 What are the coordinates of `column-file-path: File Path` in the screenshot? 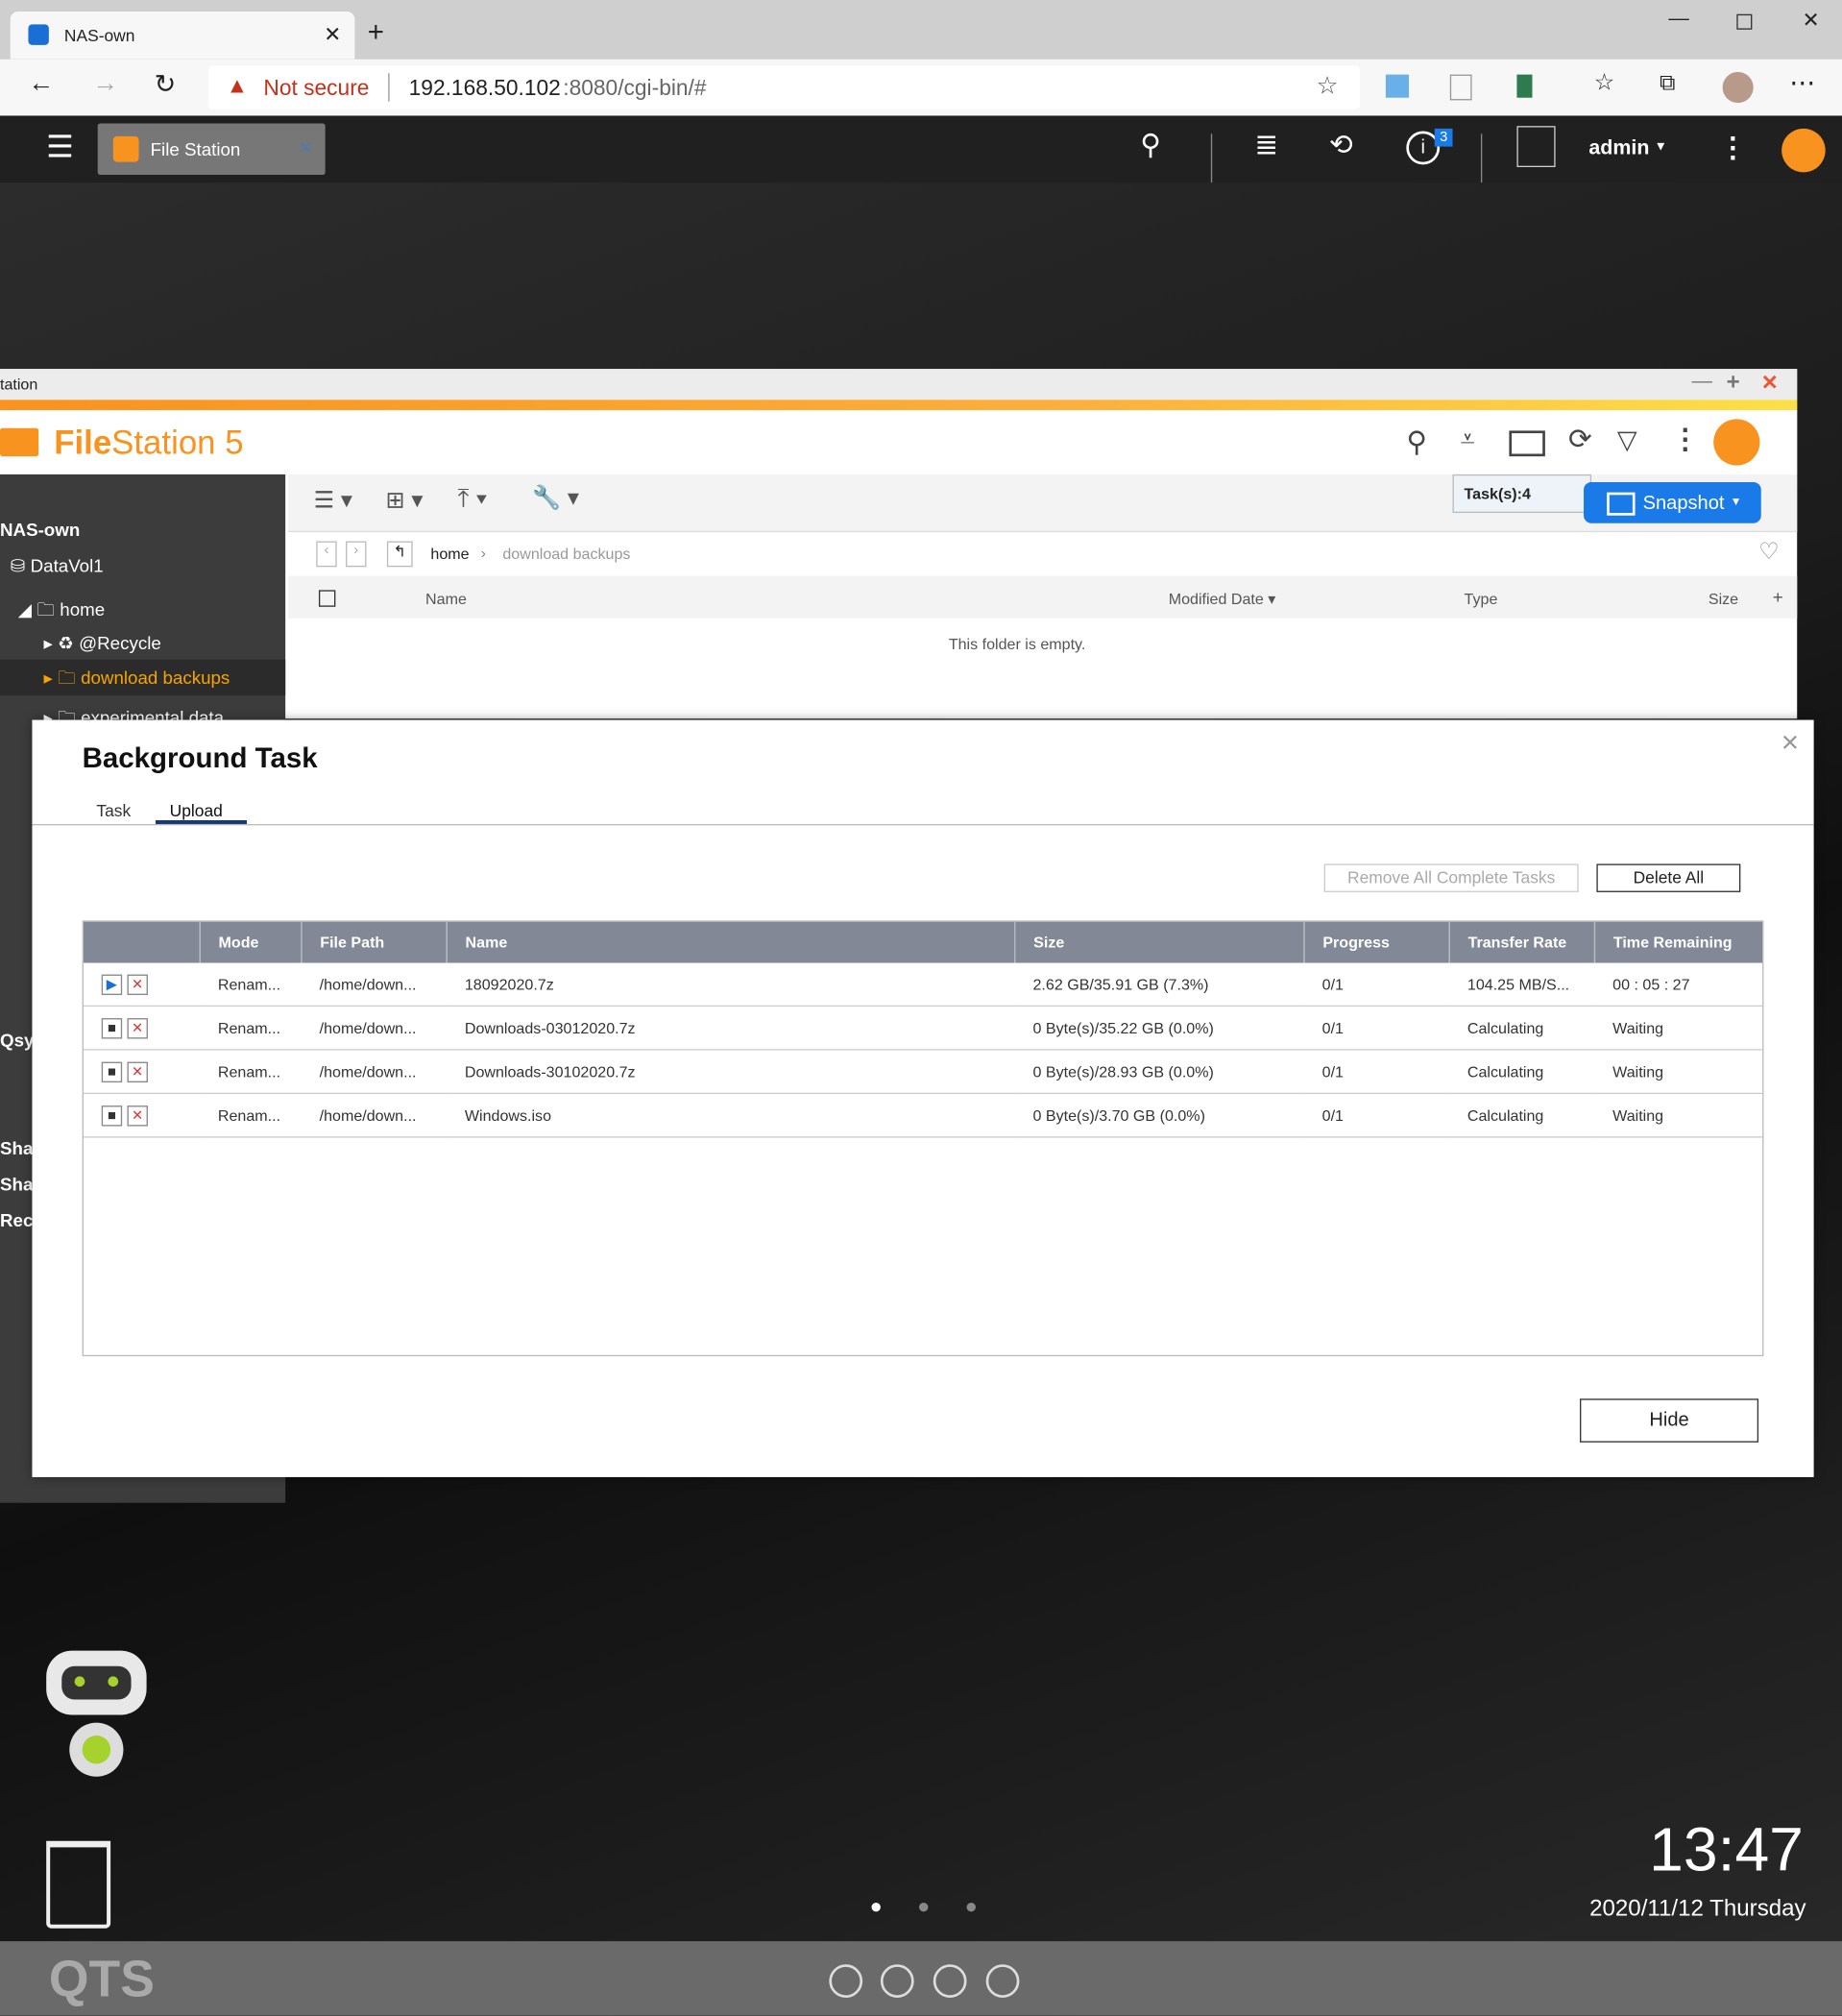 It's located at (374, 942).